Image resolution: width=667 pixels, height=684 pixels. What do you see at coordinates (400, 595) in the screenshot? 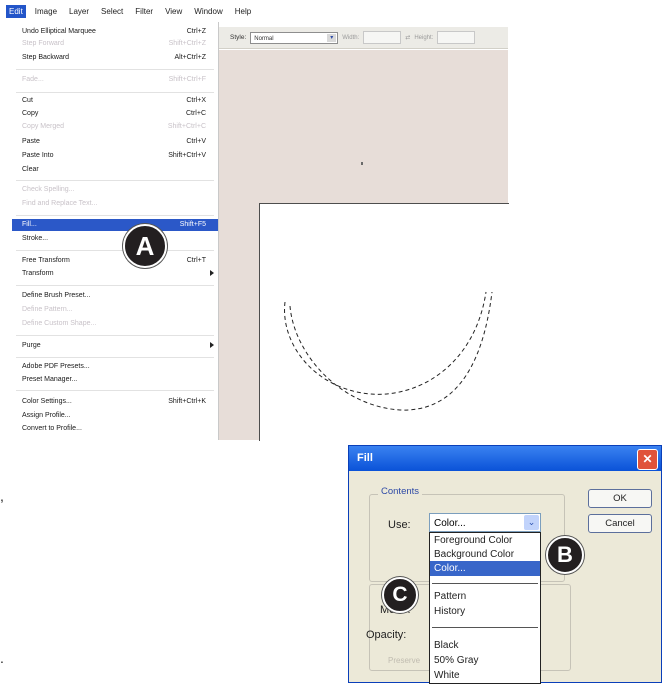
I see `callout-c: C` at bounding box center [400, 595].